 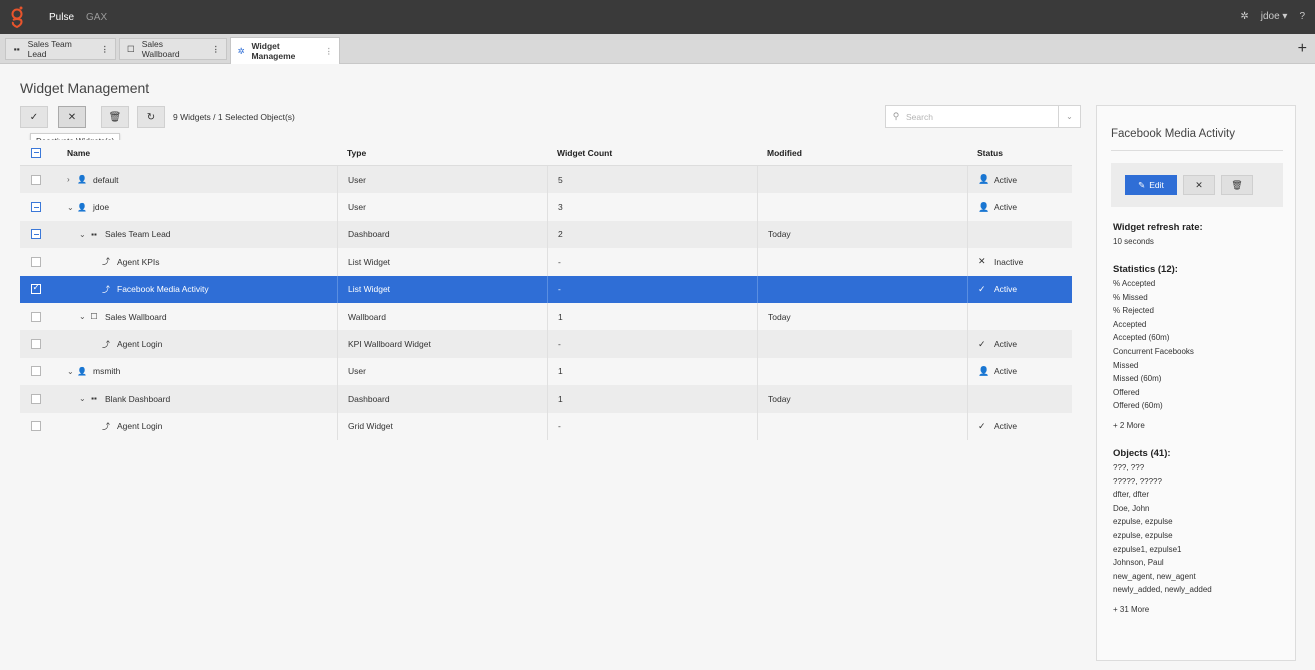 I want to click on type-cell: User, so click(x=442, y=180).